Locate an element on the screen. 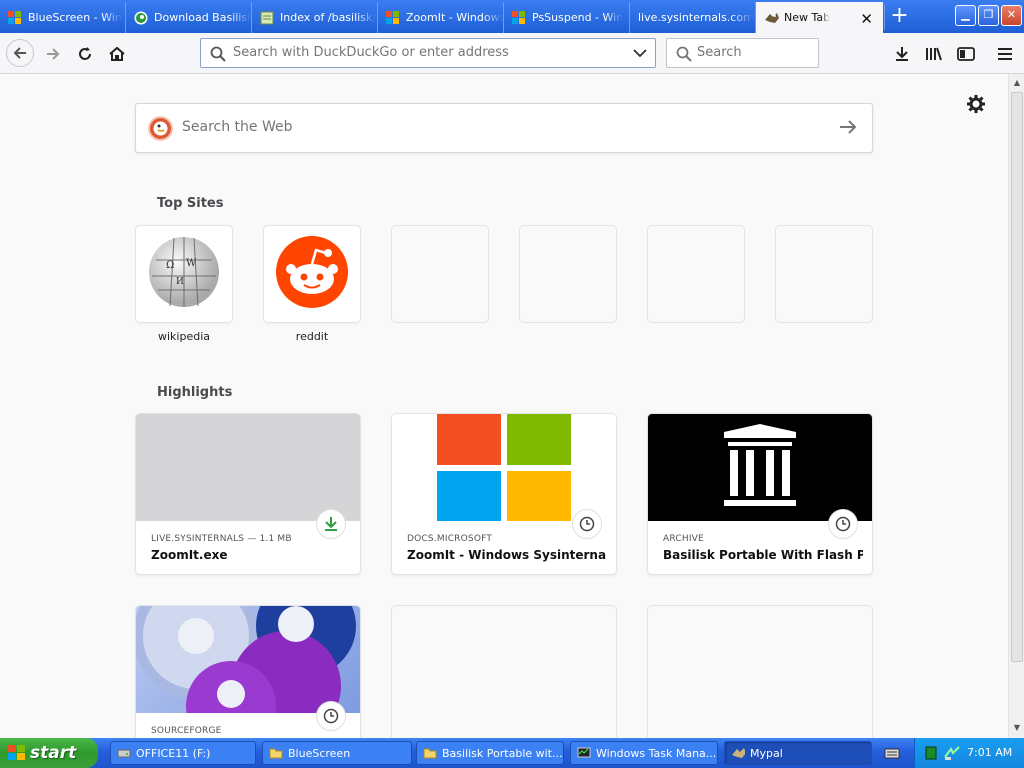 This screenshot has height=768, width=1024. taskbar-item-office11: OFFICE11 (F:) is located at coordinates (183, 753).